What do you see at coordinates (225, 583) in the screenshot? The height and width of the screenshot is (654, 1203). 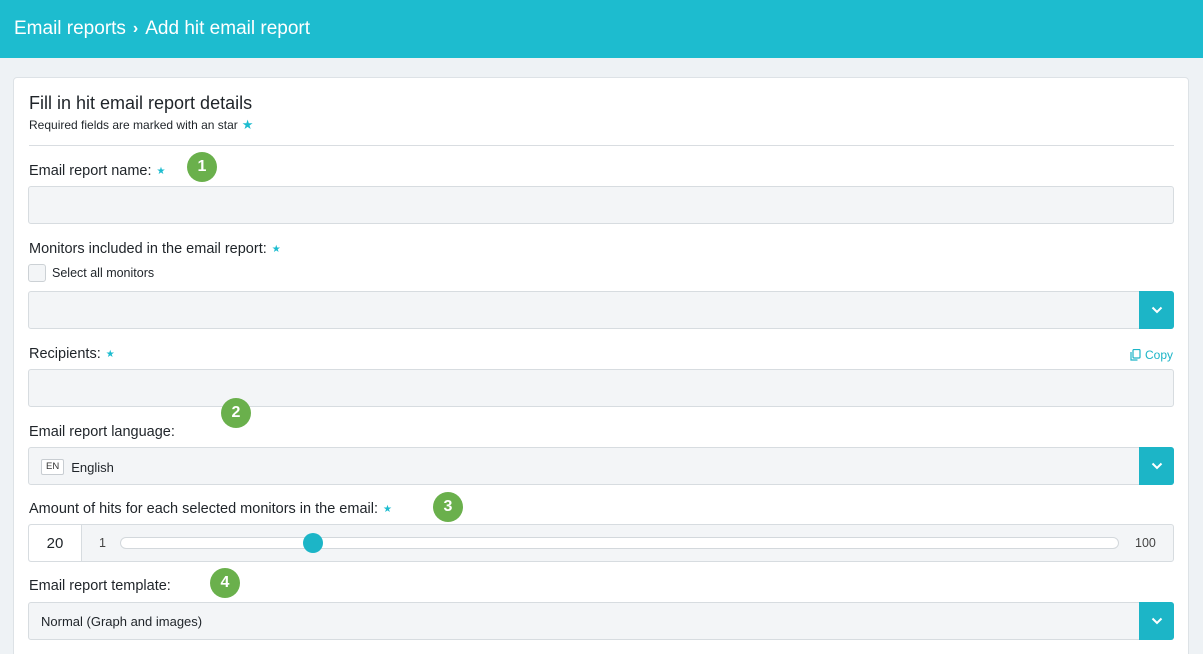 I see `annotation-badge-4: 4` at bounding box center [225, 583].